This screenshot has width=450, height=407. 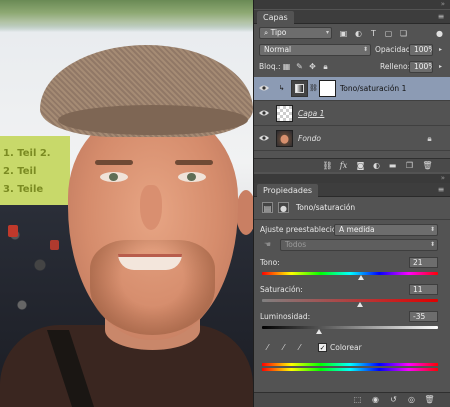 I want to click on fx-icon: fx, so click(x=343, y=165).